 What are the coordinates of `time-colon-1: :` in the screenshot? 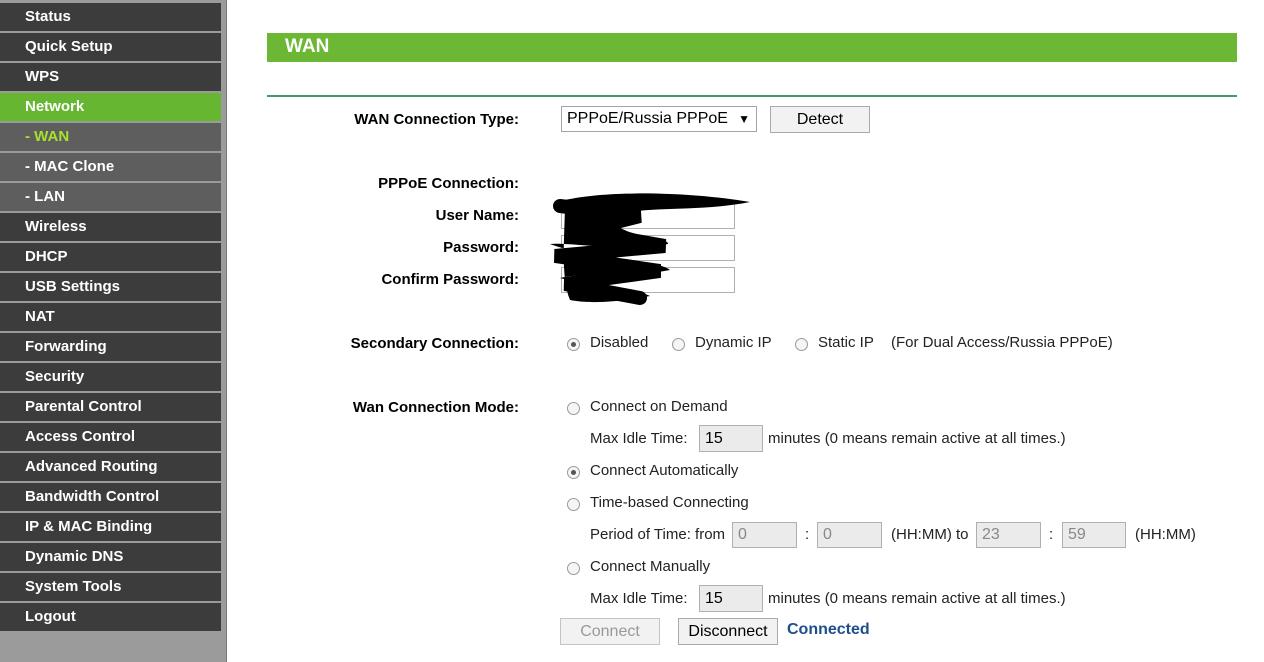 It's located at (807, 534).